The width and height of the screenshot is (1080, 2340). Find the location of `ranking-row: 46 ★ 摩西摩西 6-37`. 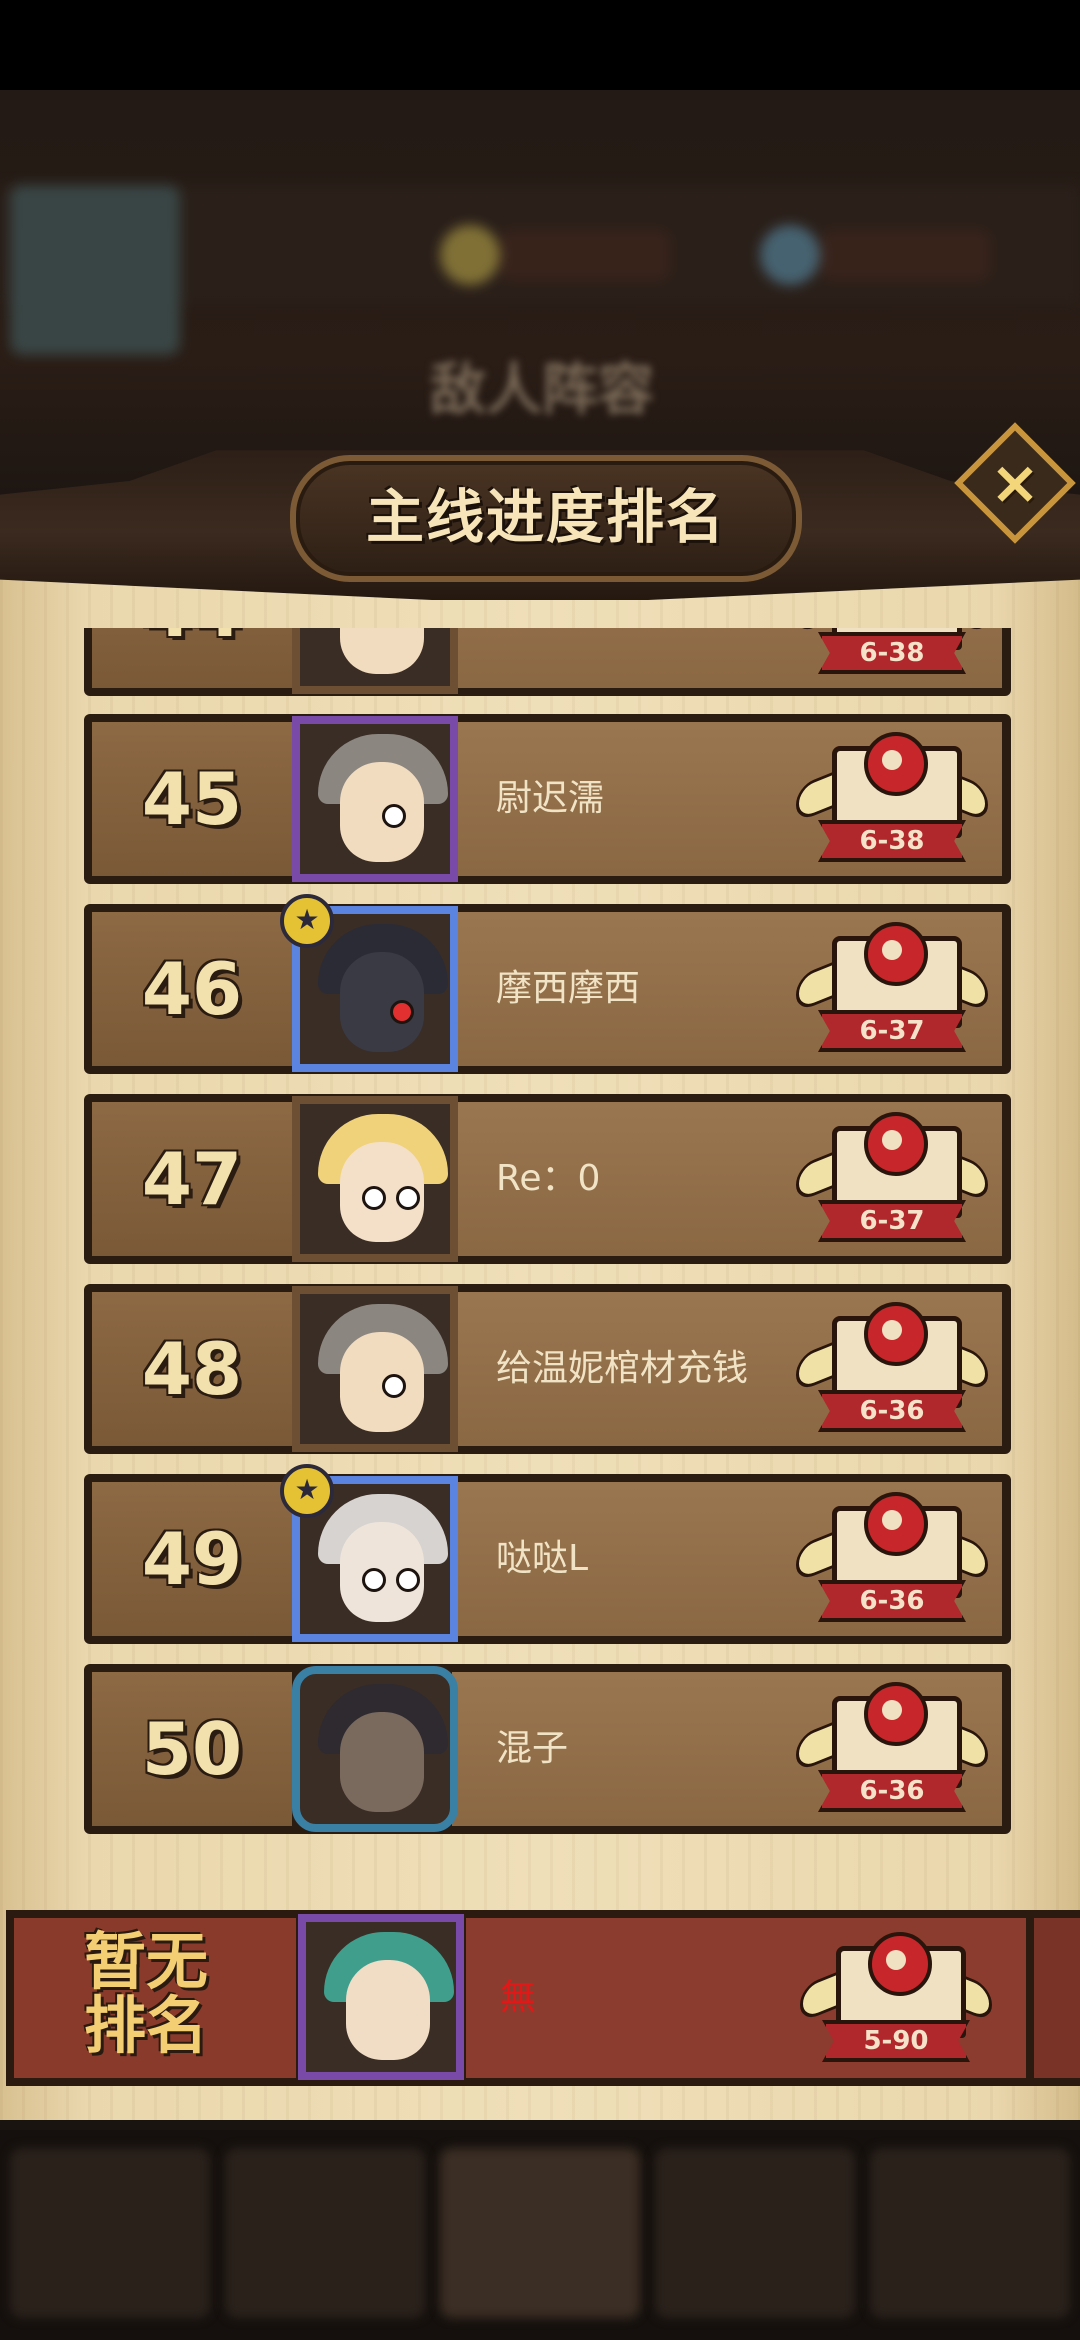

ranking-row: 46 ★ 摩西摩西 6-37 is located at coordinates (547, 984).